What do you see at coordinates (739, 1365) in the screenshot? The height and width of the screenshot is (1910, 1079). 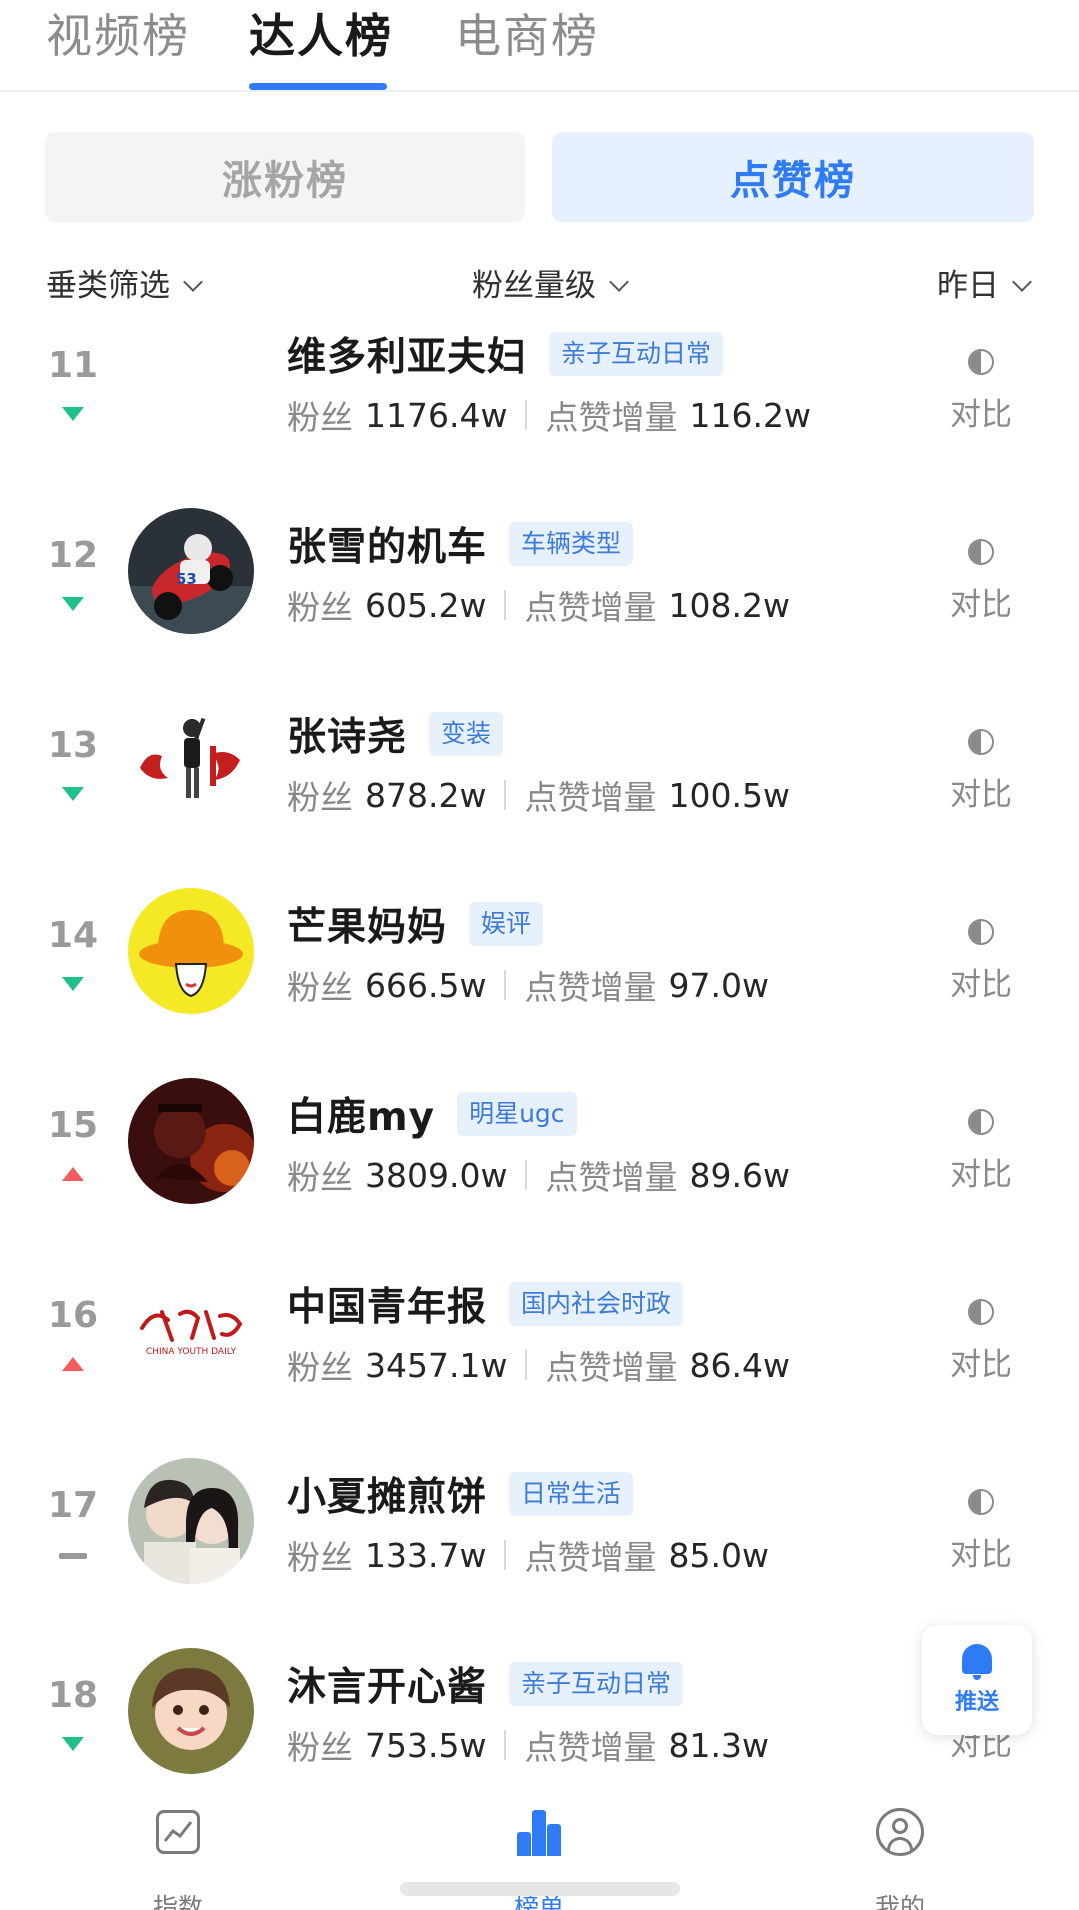 I see `likes-value: 86.4w` at bounding box center [739, 1365].